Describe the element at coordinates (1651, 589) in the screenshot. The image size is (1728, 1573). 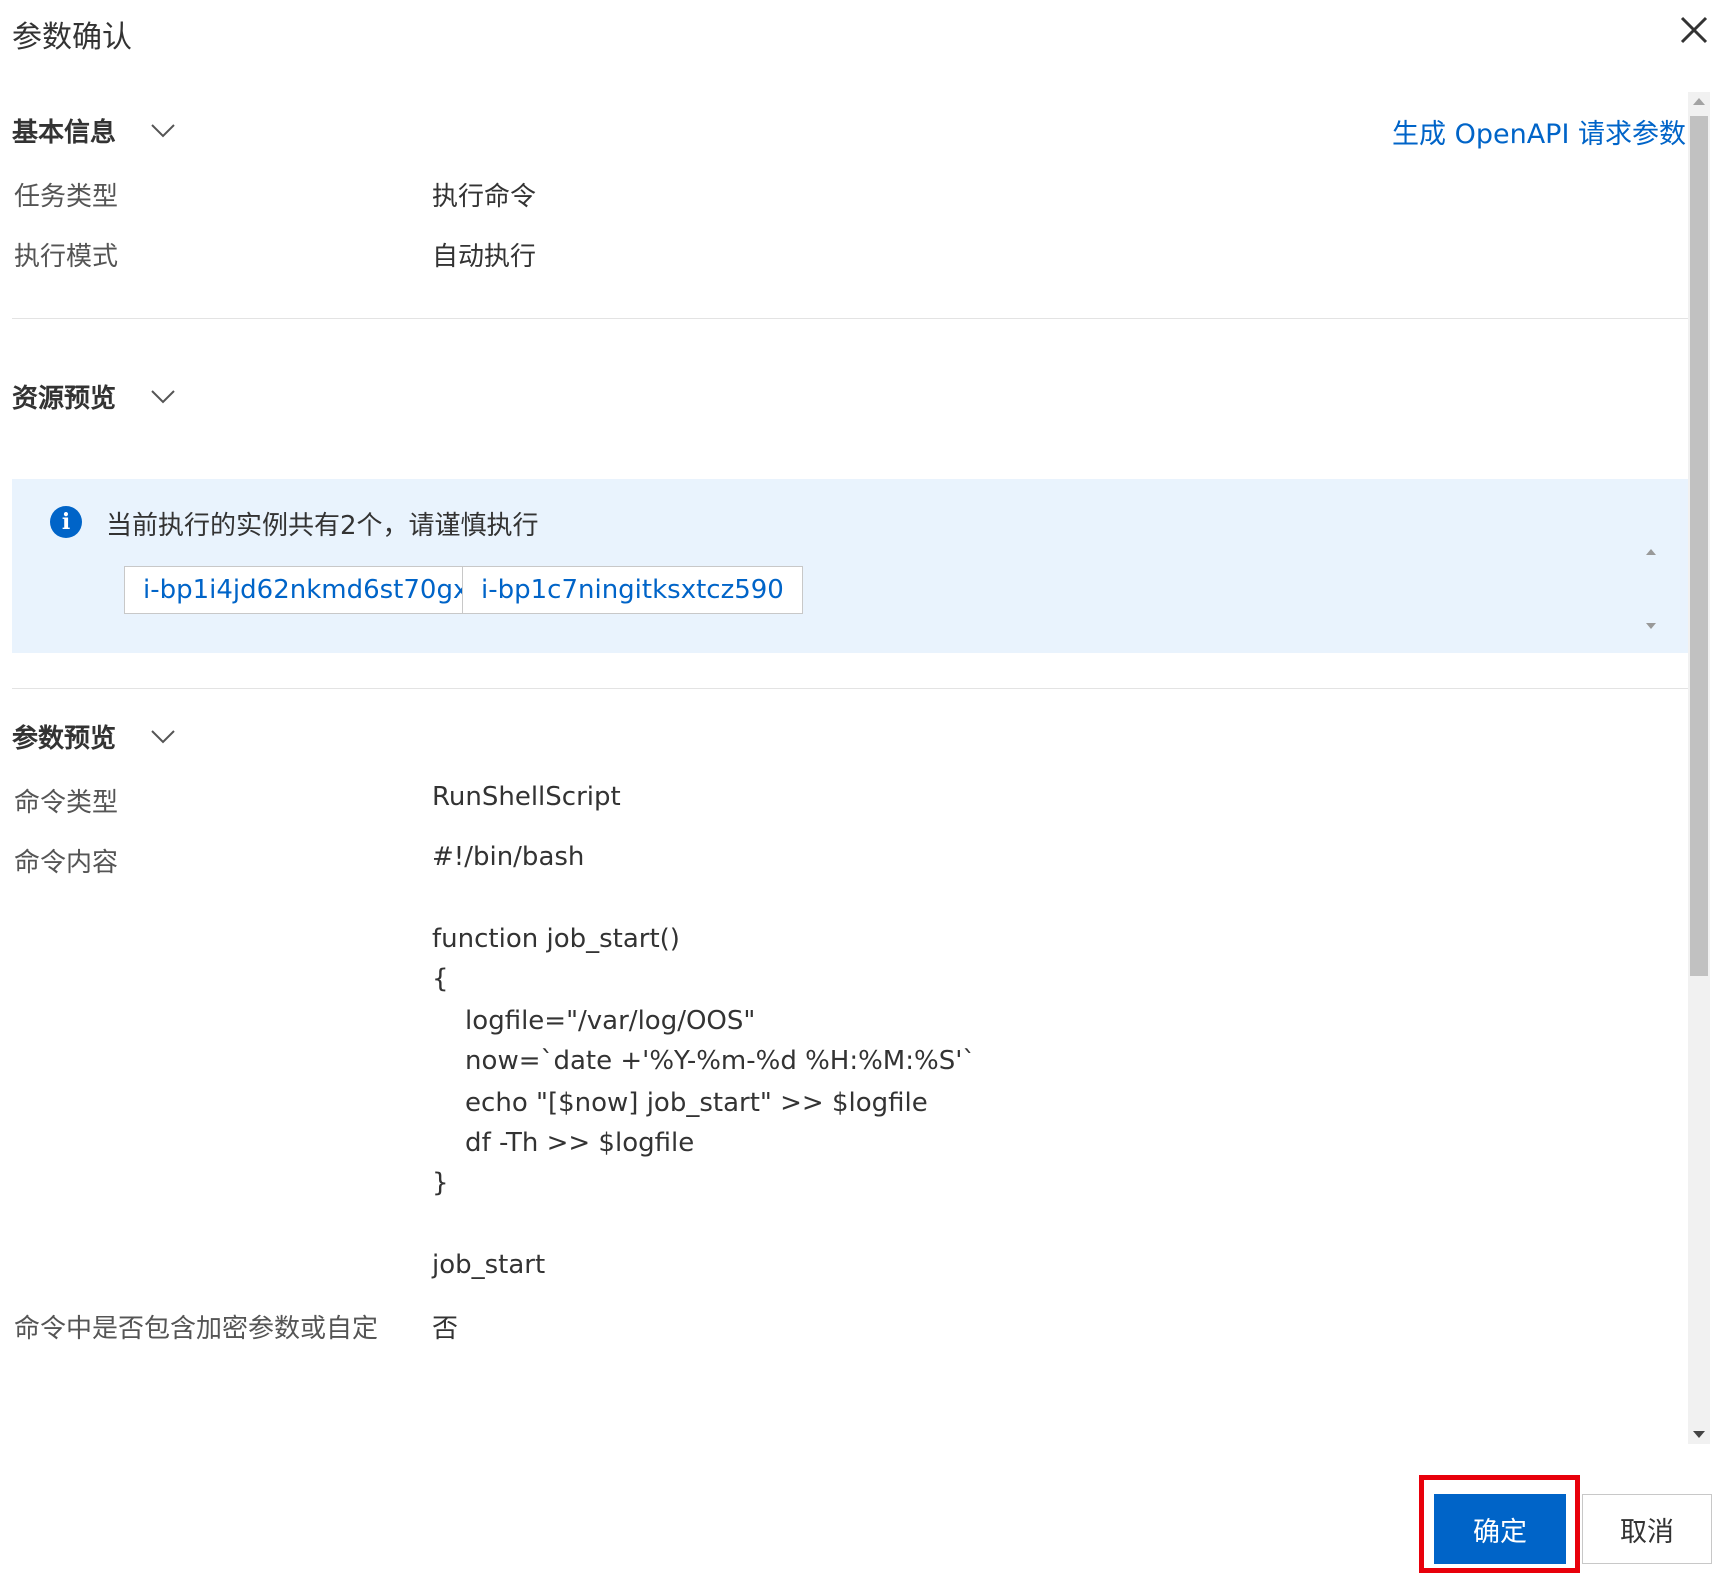
I see `notice-scrollbar` at that location.